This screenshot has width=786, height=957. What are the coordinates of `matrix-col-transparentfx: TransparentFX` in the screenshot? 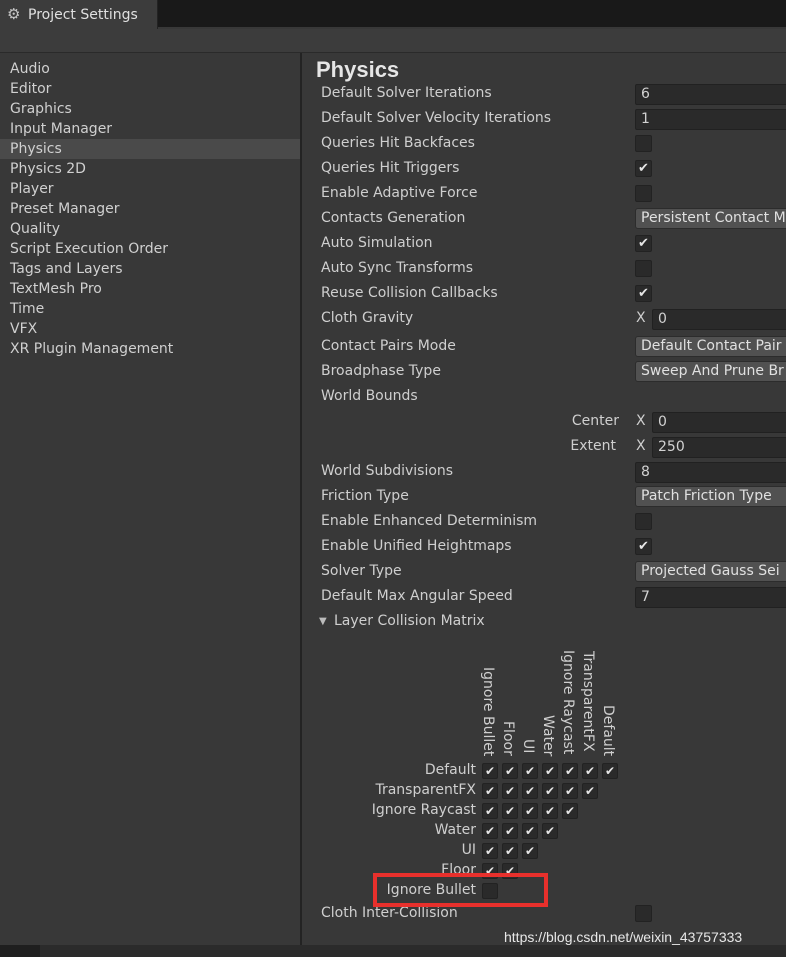 It's located at (588, 701).